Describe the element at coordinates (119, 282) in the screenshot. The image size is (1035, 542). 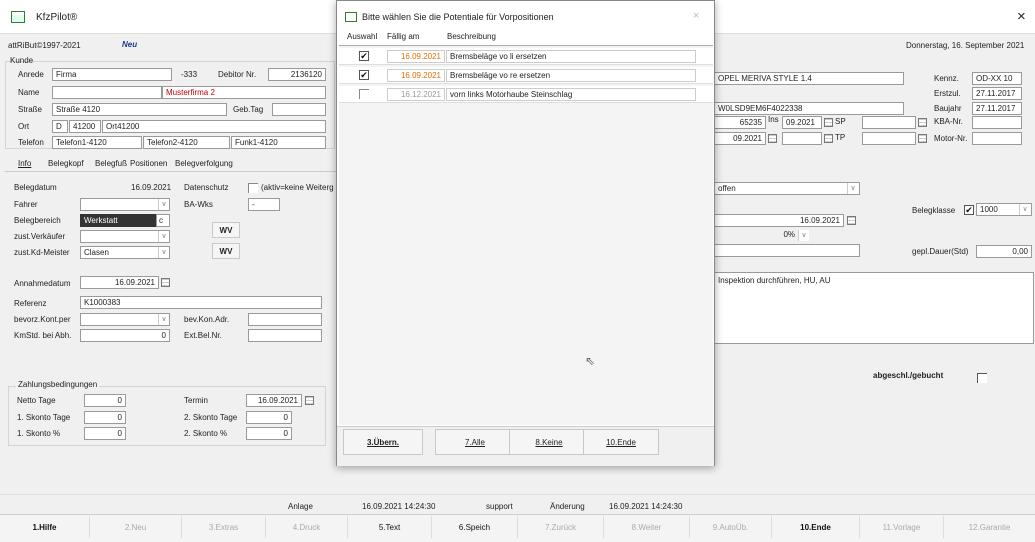
I see `annahme-field: 16.09.2021` at that location.